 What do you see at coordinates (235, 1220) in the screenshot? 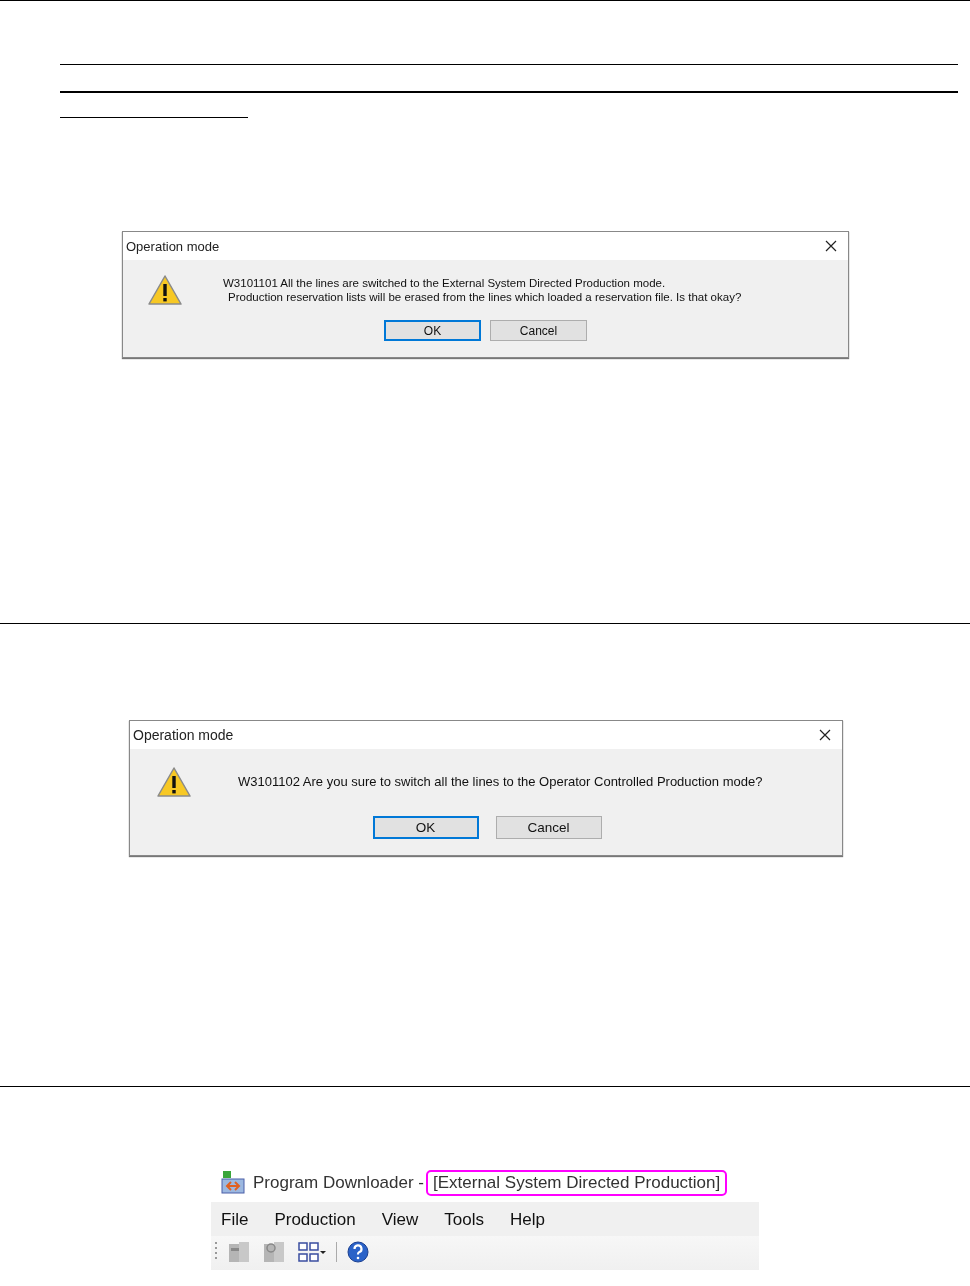
I see `menu-item: File` at bounding box center [235, 1220].